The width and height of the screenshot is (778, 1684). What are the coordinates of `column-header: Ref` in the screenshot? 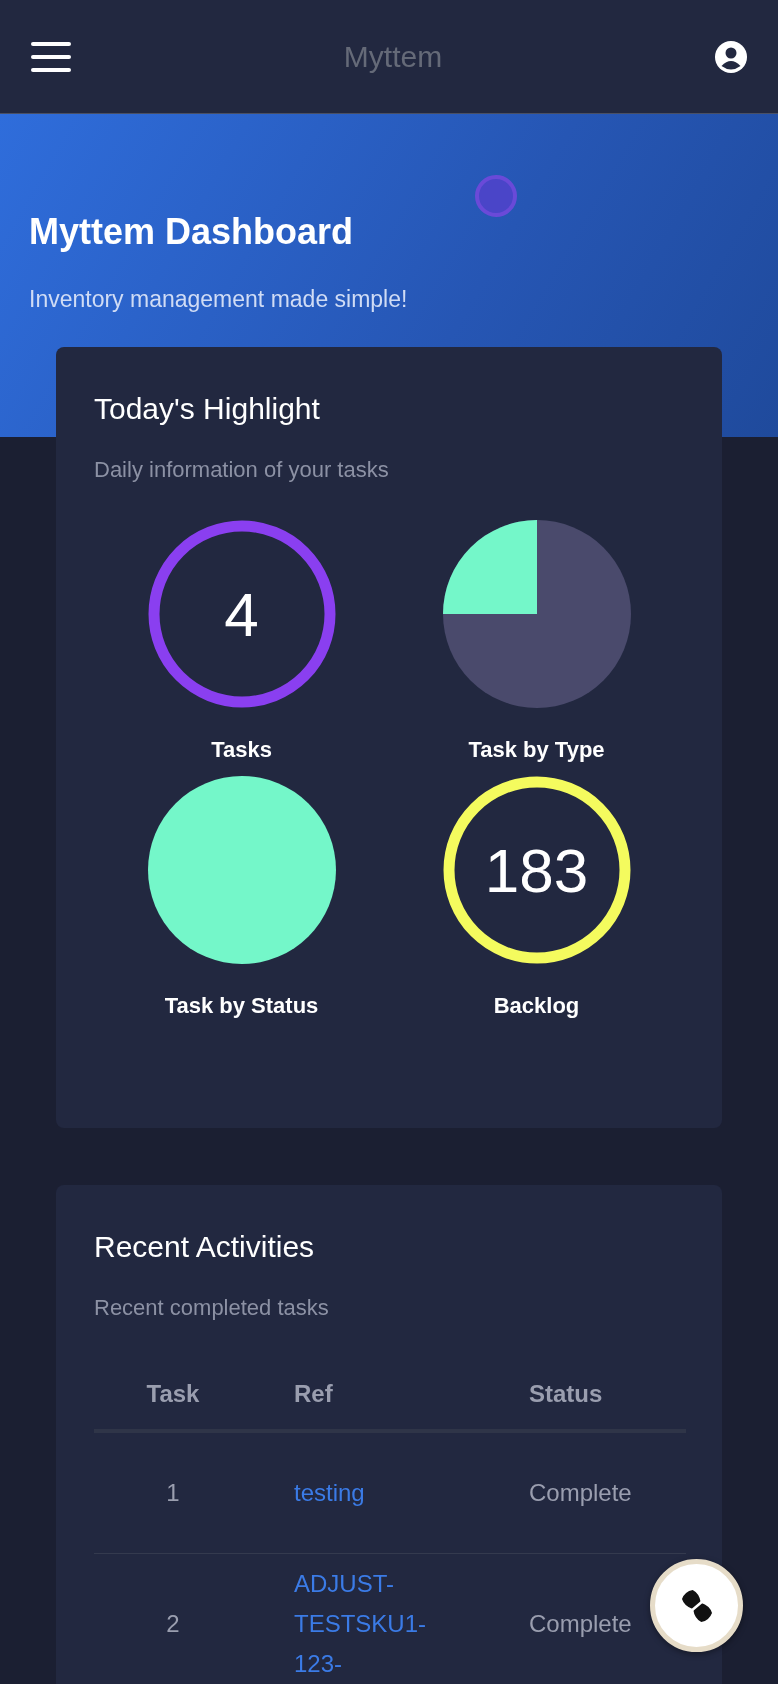 It's located at (313, 1394).